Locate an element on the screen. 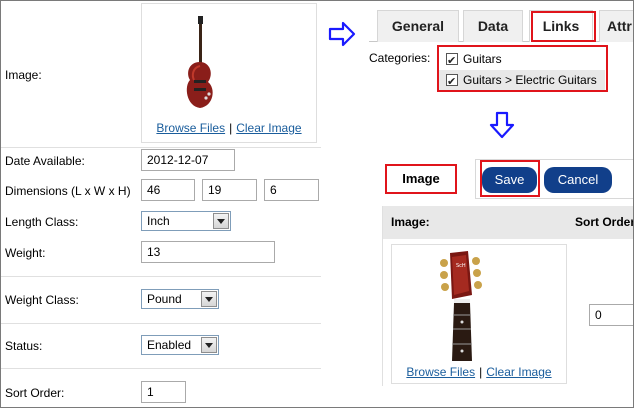 The image size is (634, 408). status-select: Enabled is located at coordinates (180, 345).